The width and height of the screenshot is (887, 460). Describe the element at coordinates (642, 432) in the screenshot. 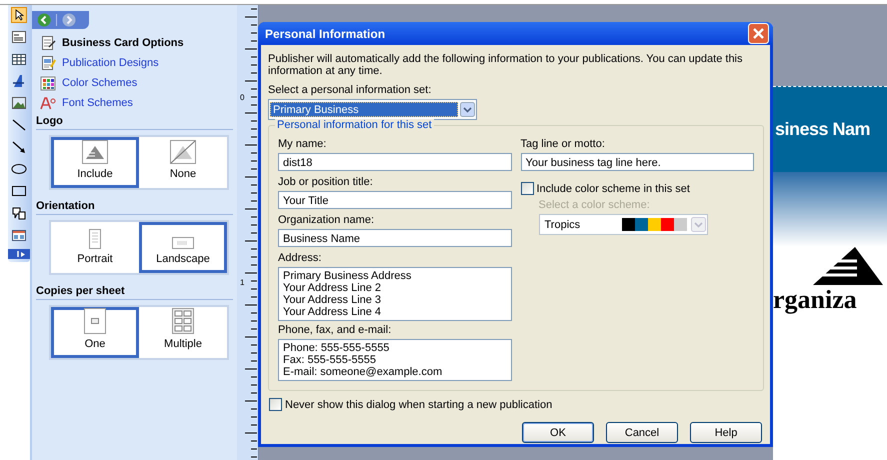

I see `dialog-button: Cancel` at that location.